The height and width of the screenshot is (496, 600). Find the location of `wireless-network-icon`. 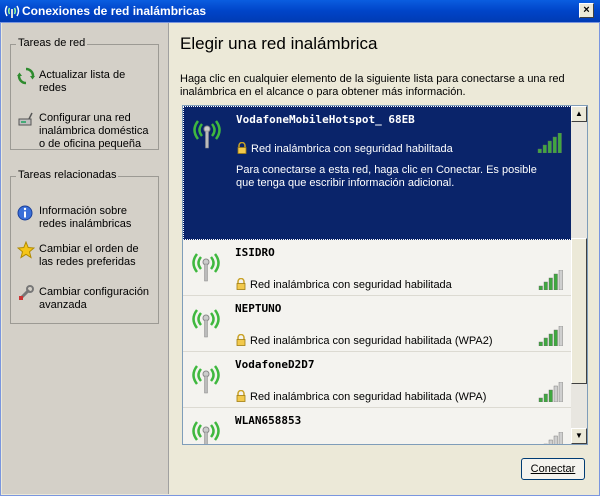

wireless-network-icon is located at coordinates (12, 11).